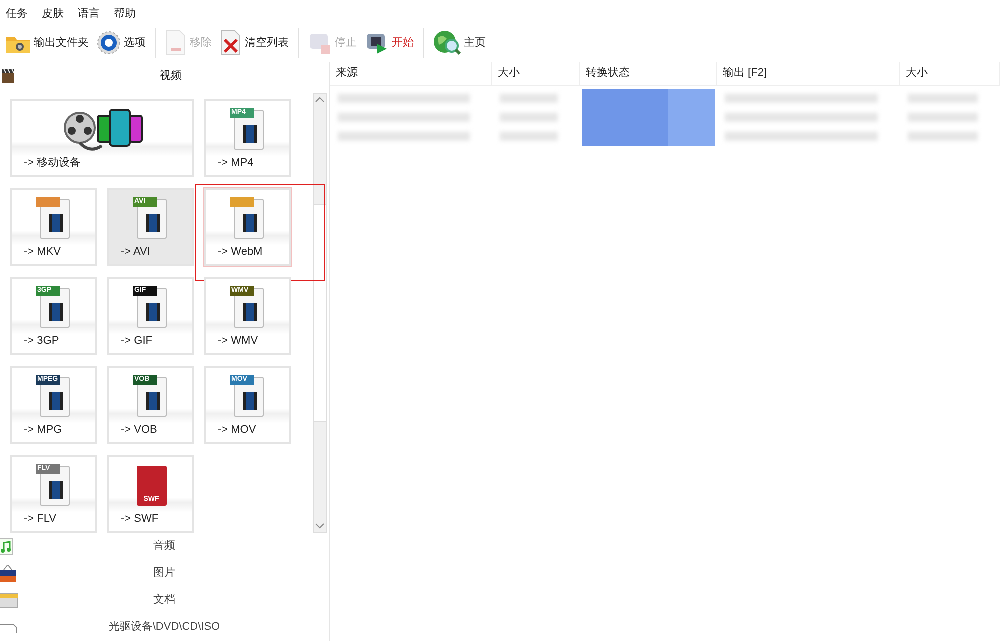 This screenshot has height=641, width=1000. What do you see at coordinates (411, 73) in the screenshot?
I see `column-header: 来源` at bounding box center [411, 73].